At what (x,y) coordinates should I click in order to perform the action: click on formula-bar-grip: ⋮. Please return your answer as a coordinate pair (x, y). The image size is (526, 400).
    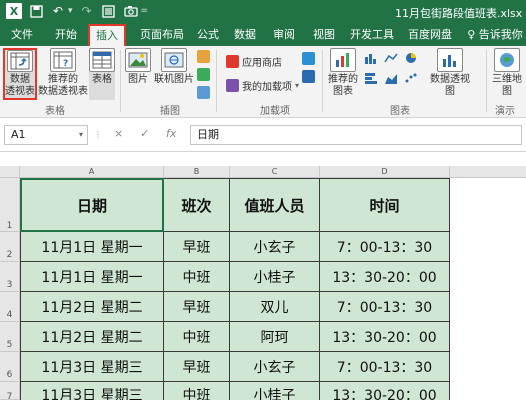
    Looking at the image, I should click on (98, 134).